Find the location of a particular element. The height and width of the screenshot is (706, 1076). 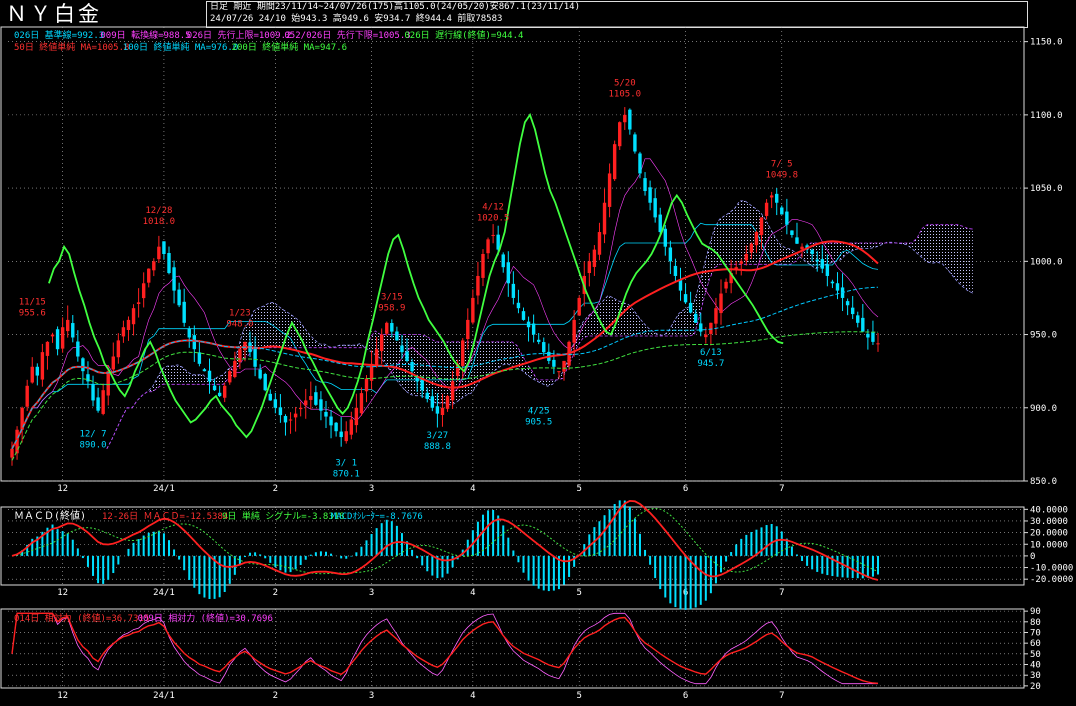

annotation-value: 955.6 is located at coordinates (32, 313).